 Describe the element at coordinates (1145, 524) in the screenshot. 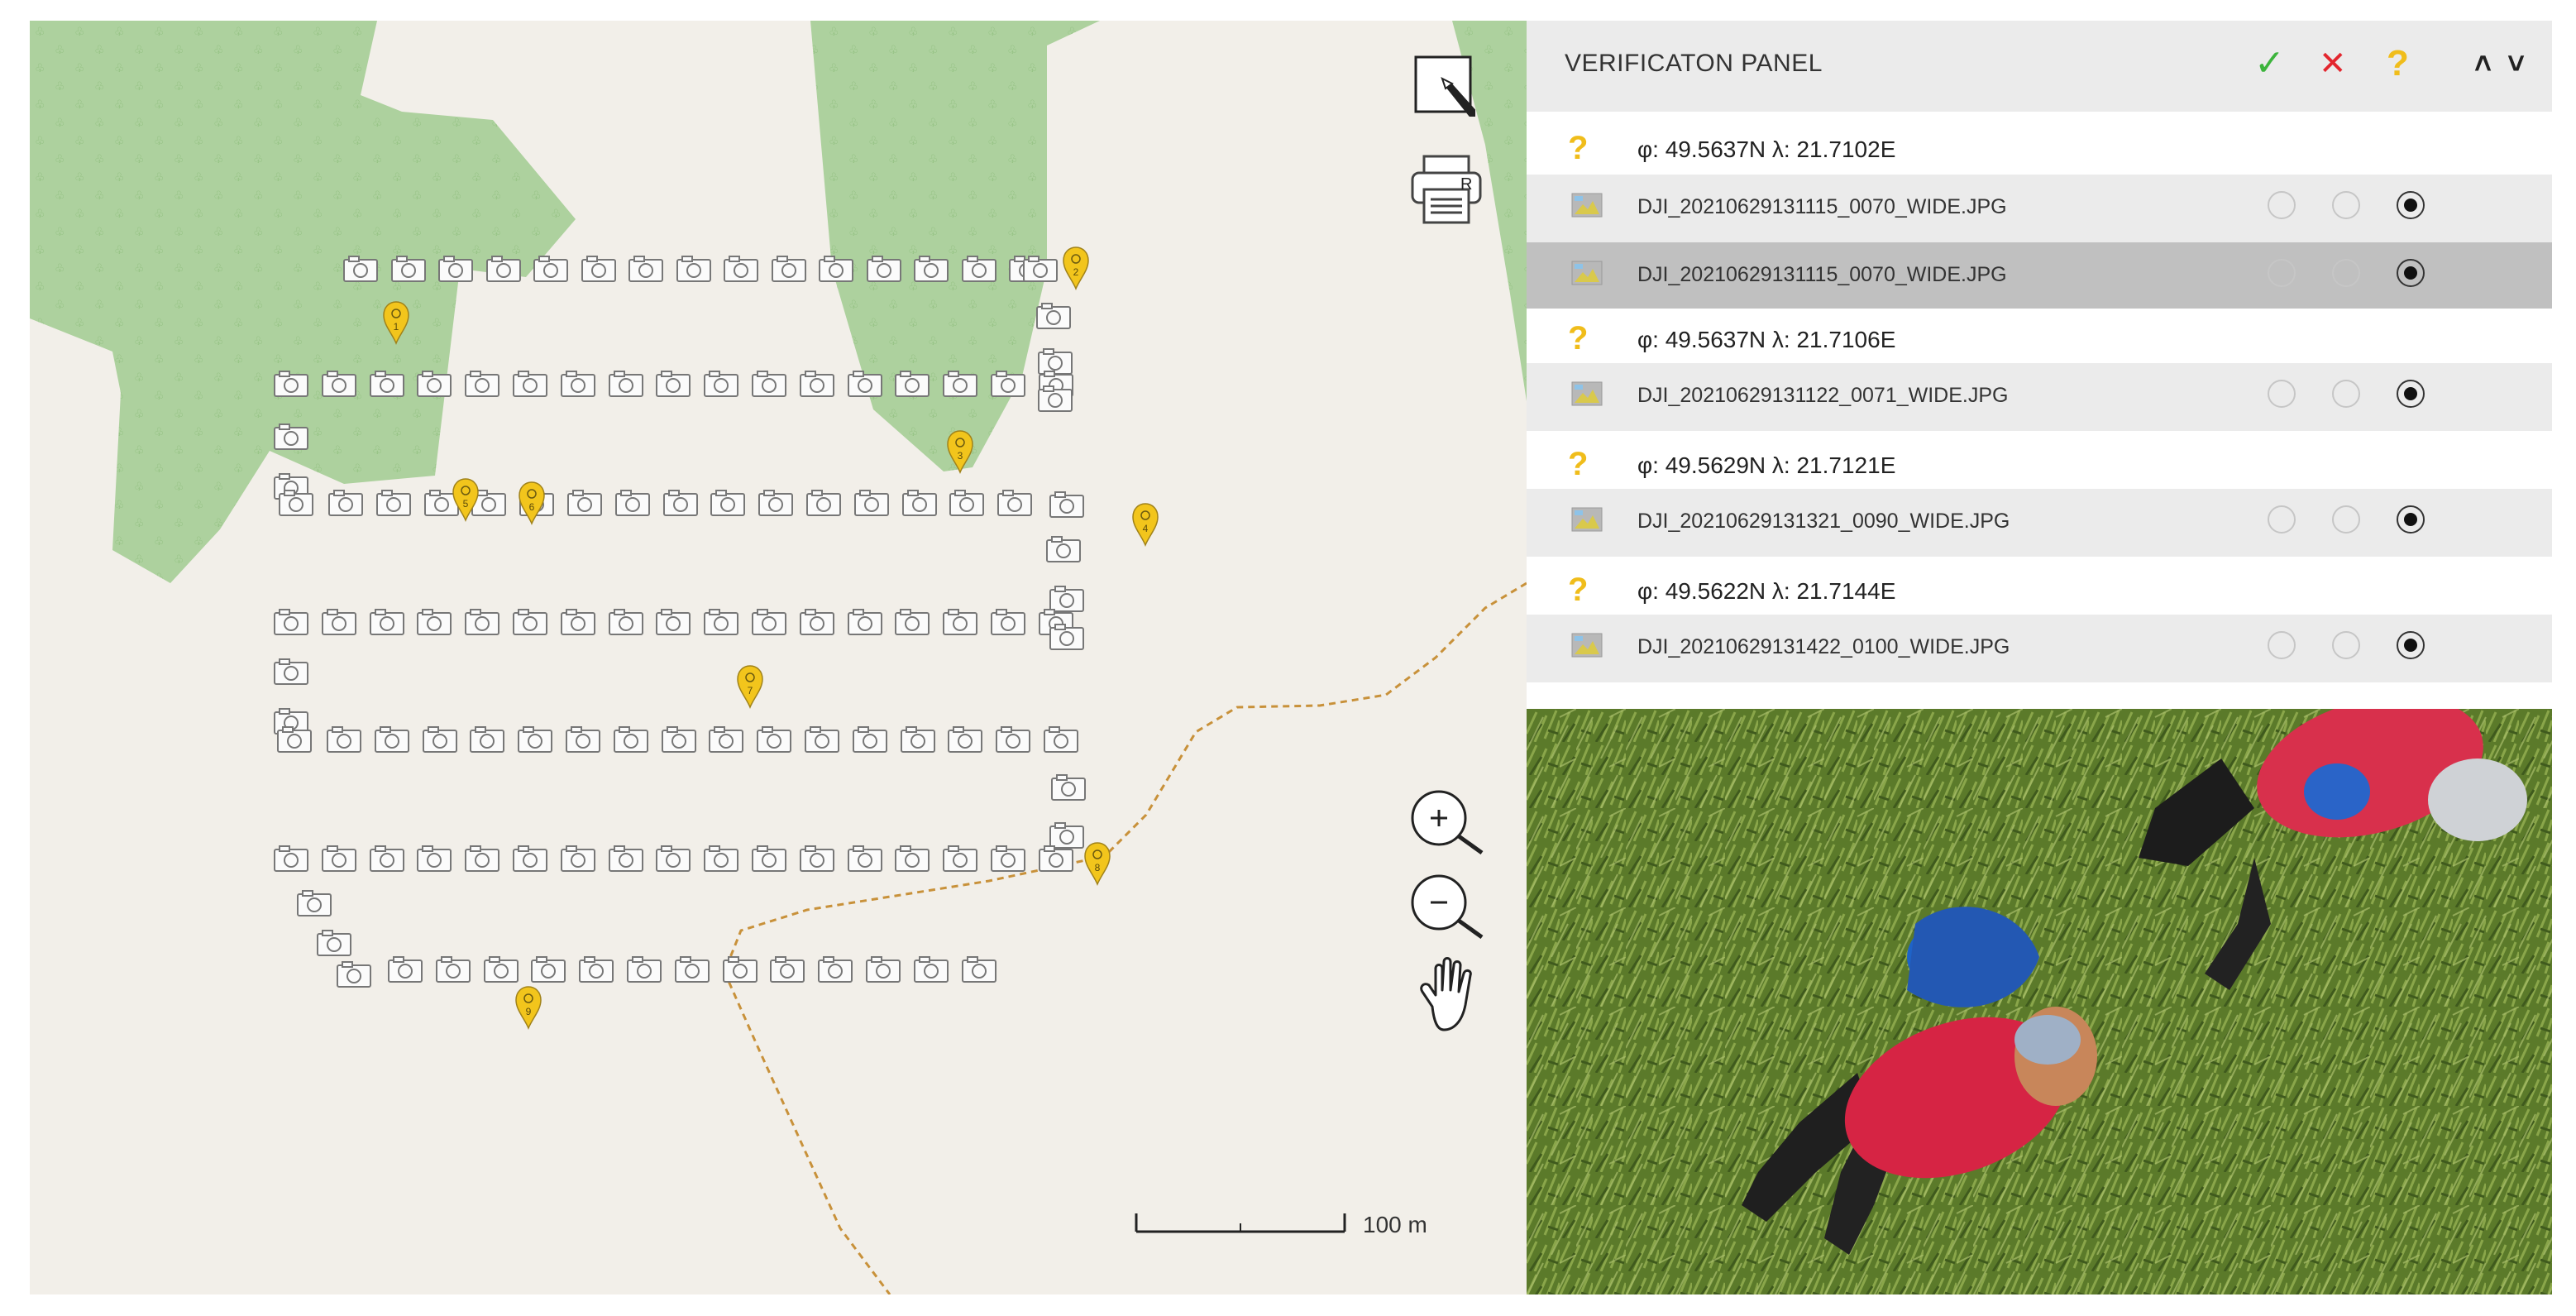

I see `map-pin-icon: 4` at that location.